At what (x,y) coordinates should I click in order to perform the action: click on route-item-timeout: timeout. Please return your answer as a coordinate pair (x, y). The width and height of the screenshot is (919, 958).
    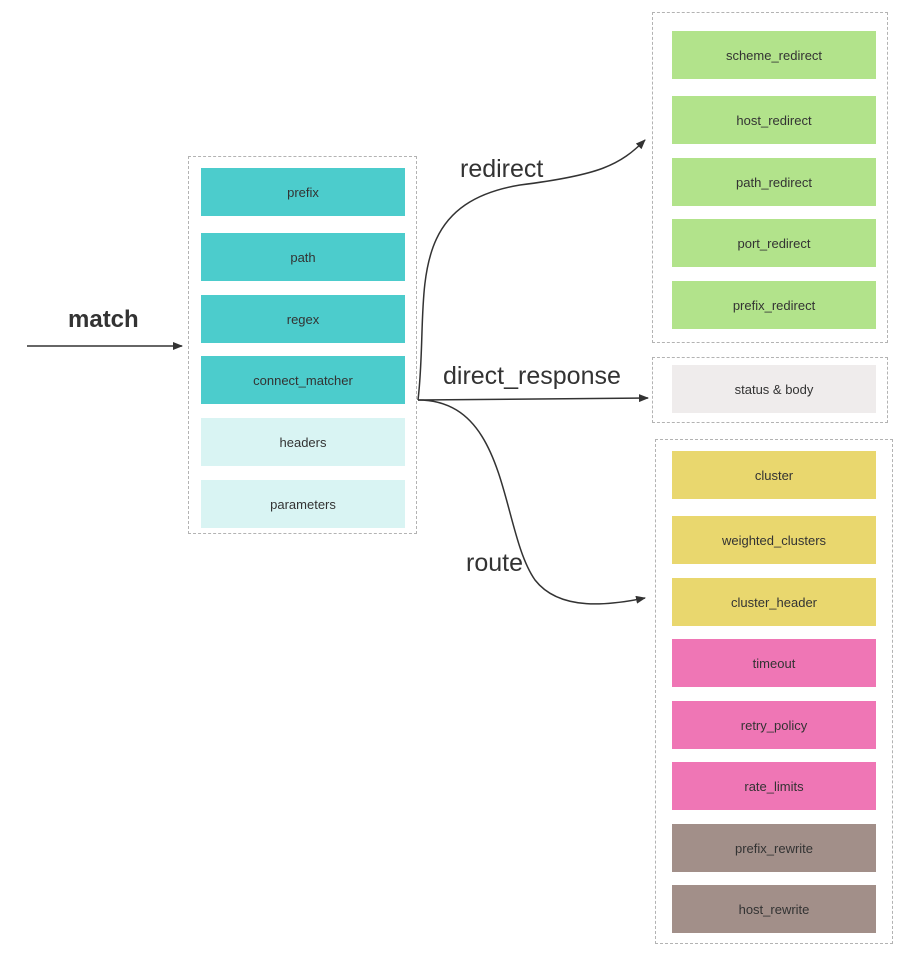
    Looking at the image, I should click on (774, 663).